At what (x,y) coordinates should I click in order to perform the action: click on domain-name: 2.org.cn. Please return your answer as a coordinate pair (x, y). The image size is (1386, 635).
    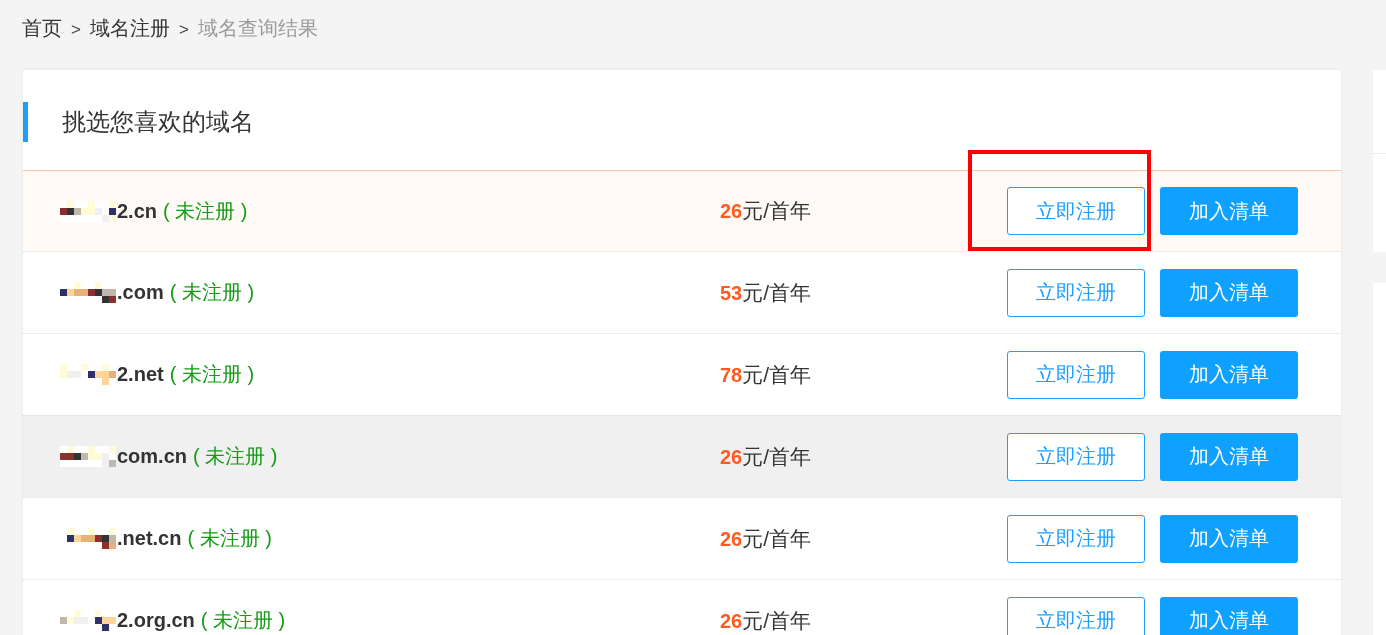
    Looking at the image, I should click on (156, 620).